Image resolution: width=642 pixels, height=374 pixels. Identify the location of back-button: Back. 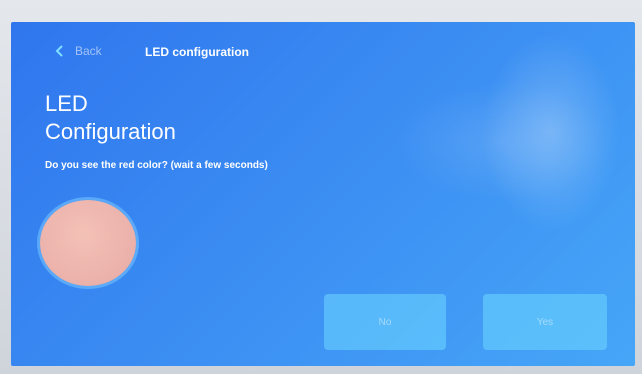
(78, 51).